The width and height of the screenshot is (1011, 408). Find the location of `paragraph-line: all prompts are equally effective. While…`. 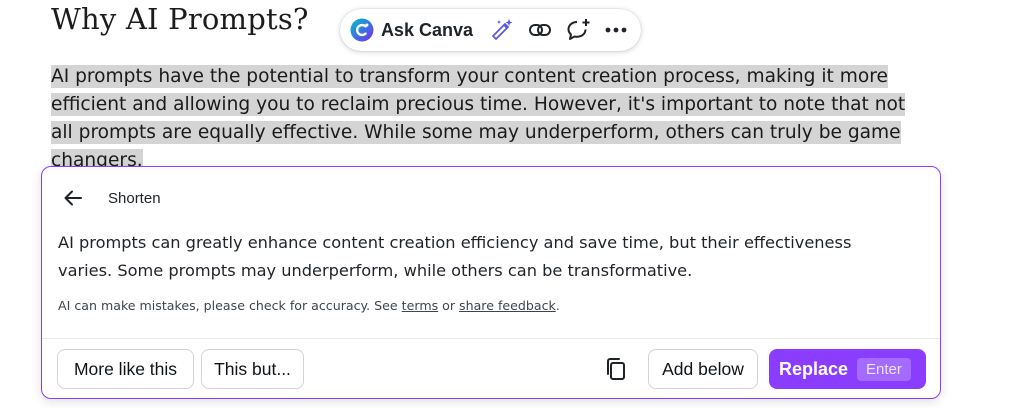

paragraph-line: all prompts are equally effective. While… is located at coordinates (476, 132).